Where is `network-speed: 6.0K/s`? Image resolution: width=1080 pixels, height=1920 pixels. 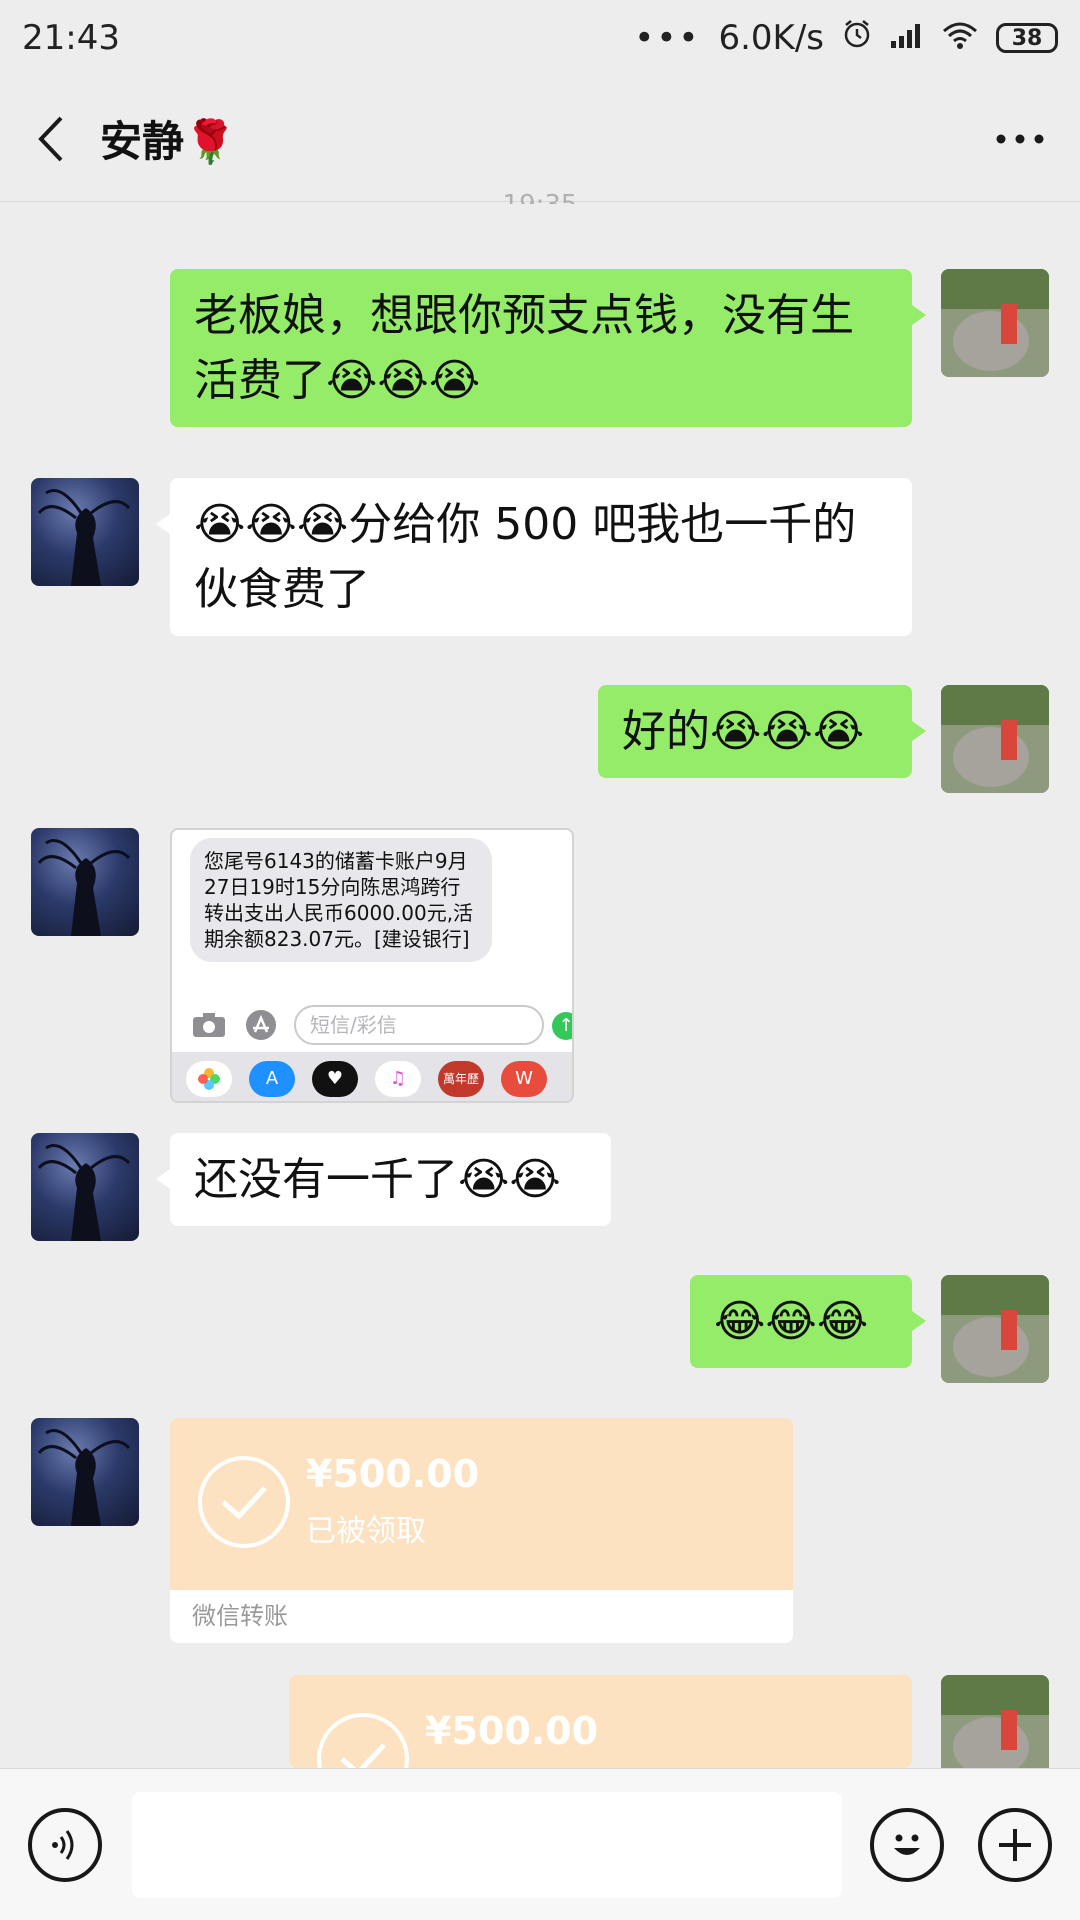
network-speed: 6.0K/s is located at coordinates (771, 38).